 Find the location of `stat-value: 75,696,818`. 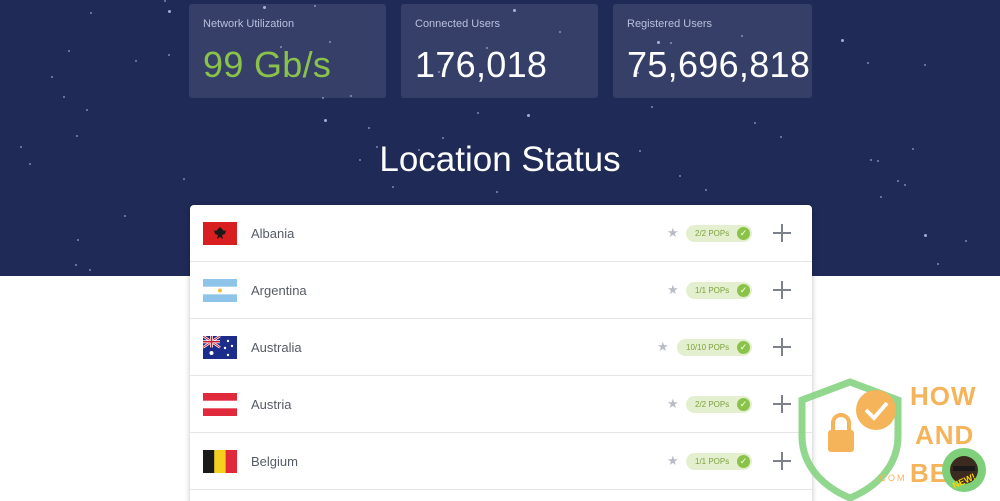

stat-value: 75,696,818 is located at coordinates (719, 64).